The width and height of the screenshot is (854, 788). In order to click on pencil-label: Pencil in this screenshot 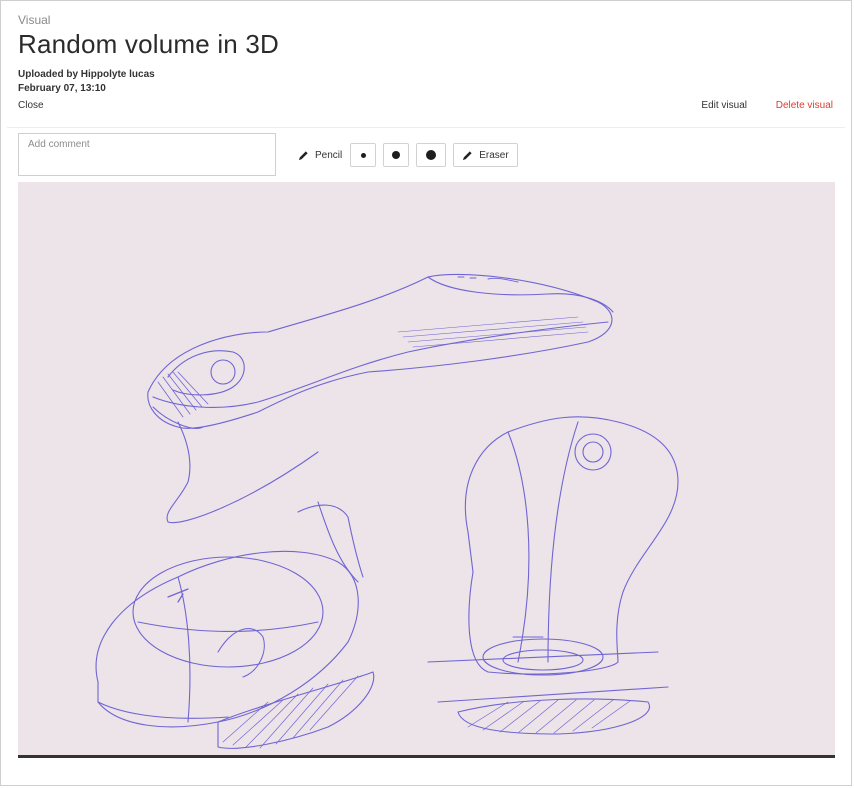, I will do `click(329, 155)`.